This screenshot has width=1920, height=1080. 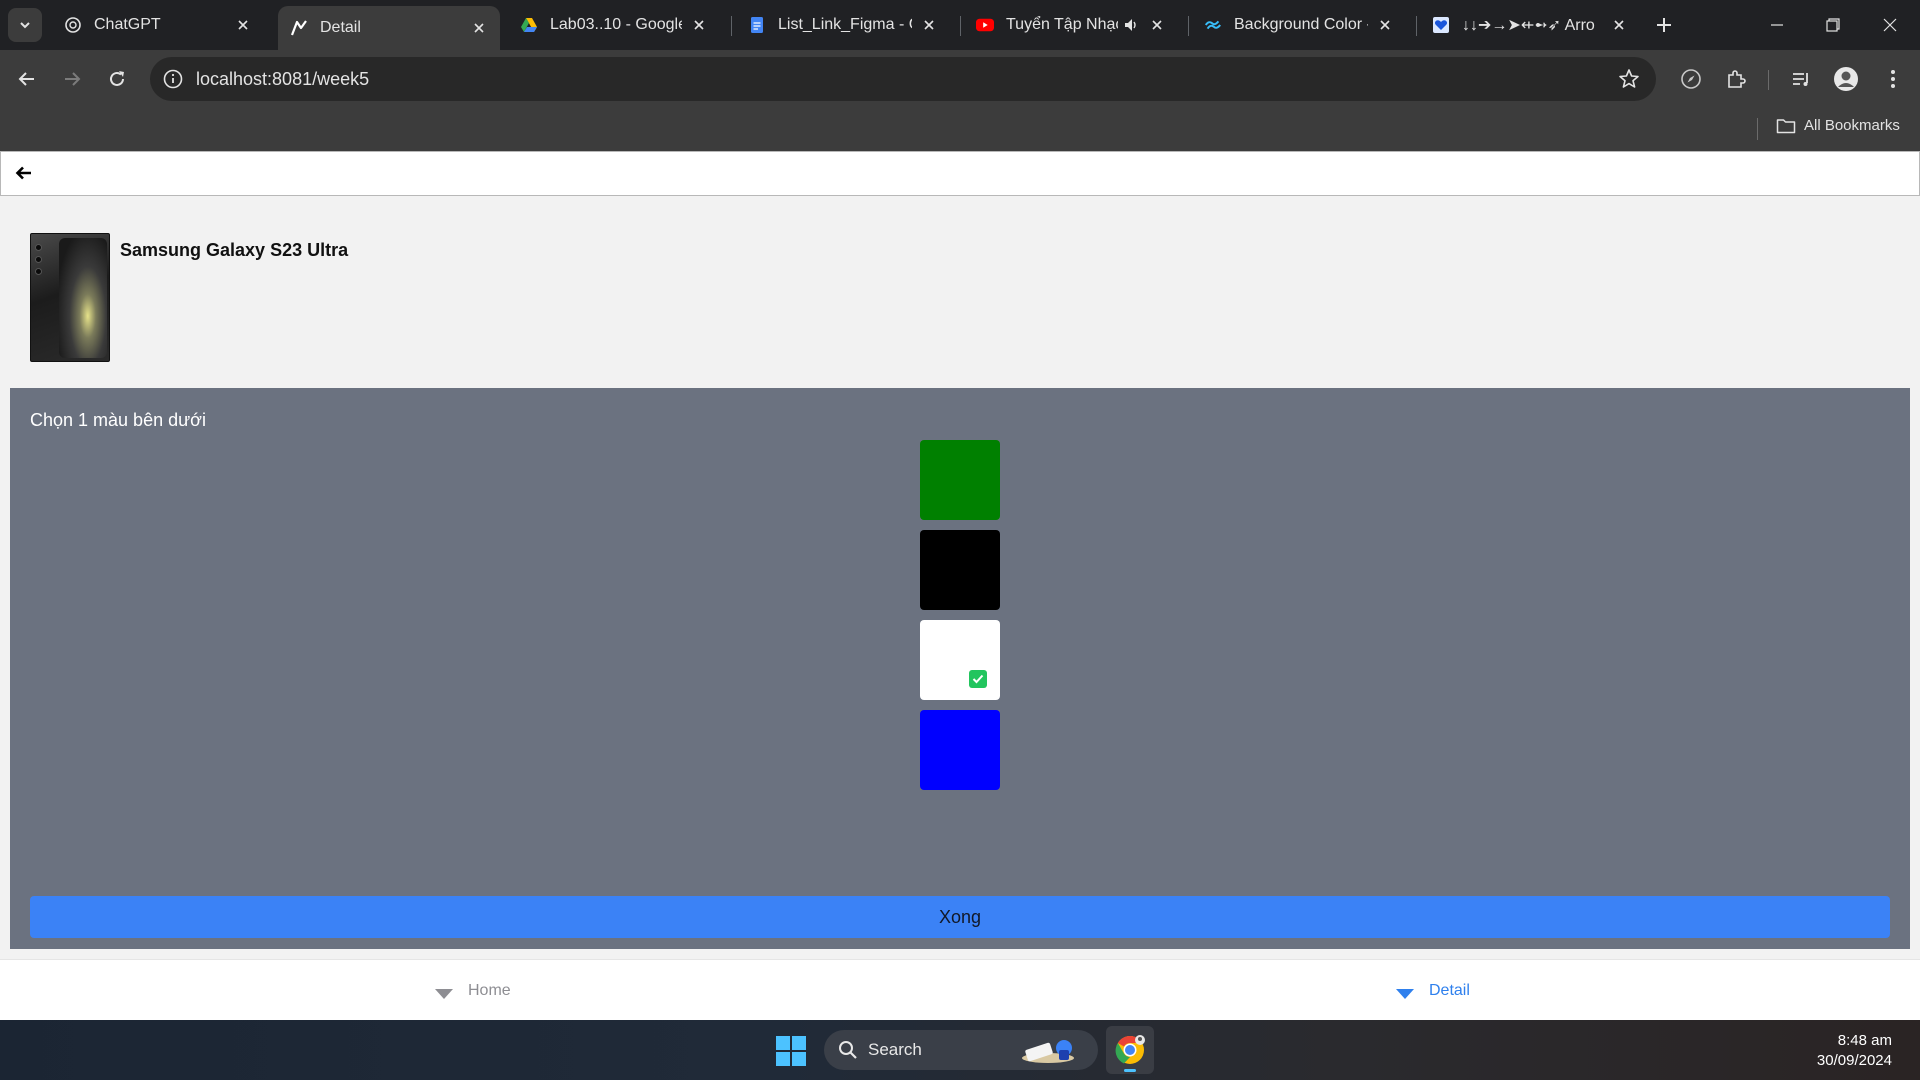 What do you see at coordinates (234, 250) in the screenshot?
I see `product-name: Samsung Galaxy S23 Ultra` at bounding box center [234, 250].